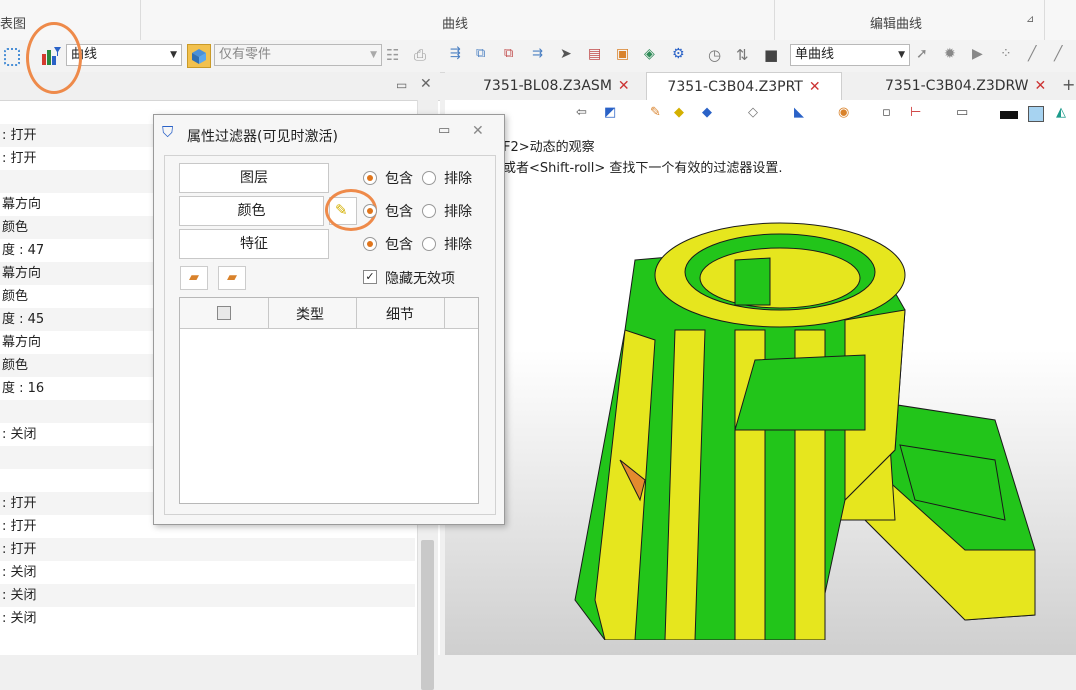 The width and height of the screenshot is (1076, 690). What do you see at coordinates (957, 86) in the screenshot?
I see `tab-label: 7351-C3B04.Z3DRW` at bounding box center [957, 86].